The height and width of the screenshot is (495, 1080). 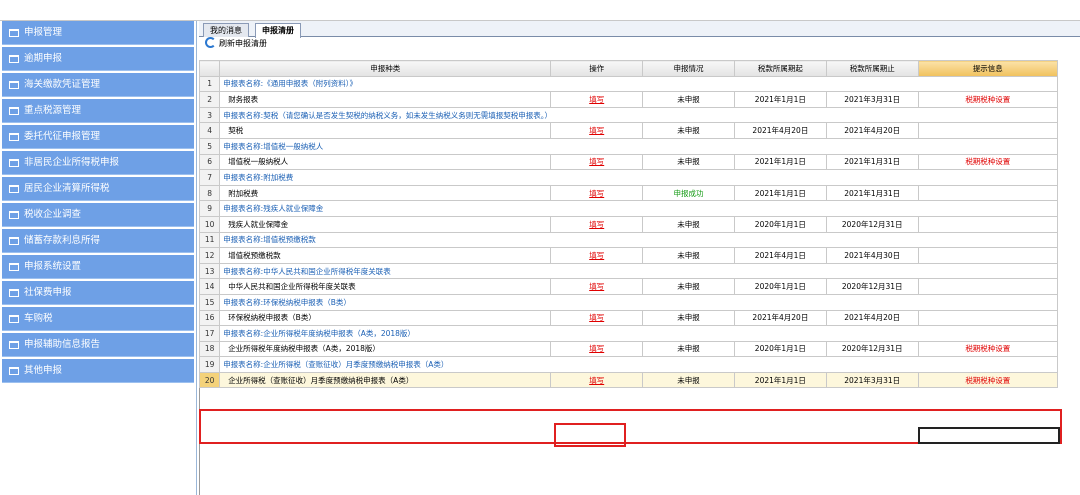 I want to click on table-row: 2 财务报表 填写 未申报 2021年1月1日 2021年3月31日 税期税种设置, so click(x=628, y=99).